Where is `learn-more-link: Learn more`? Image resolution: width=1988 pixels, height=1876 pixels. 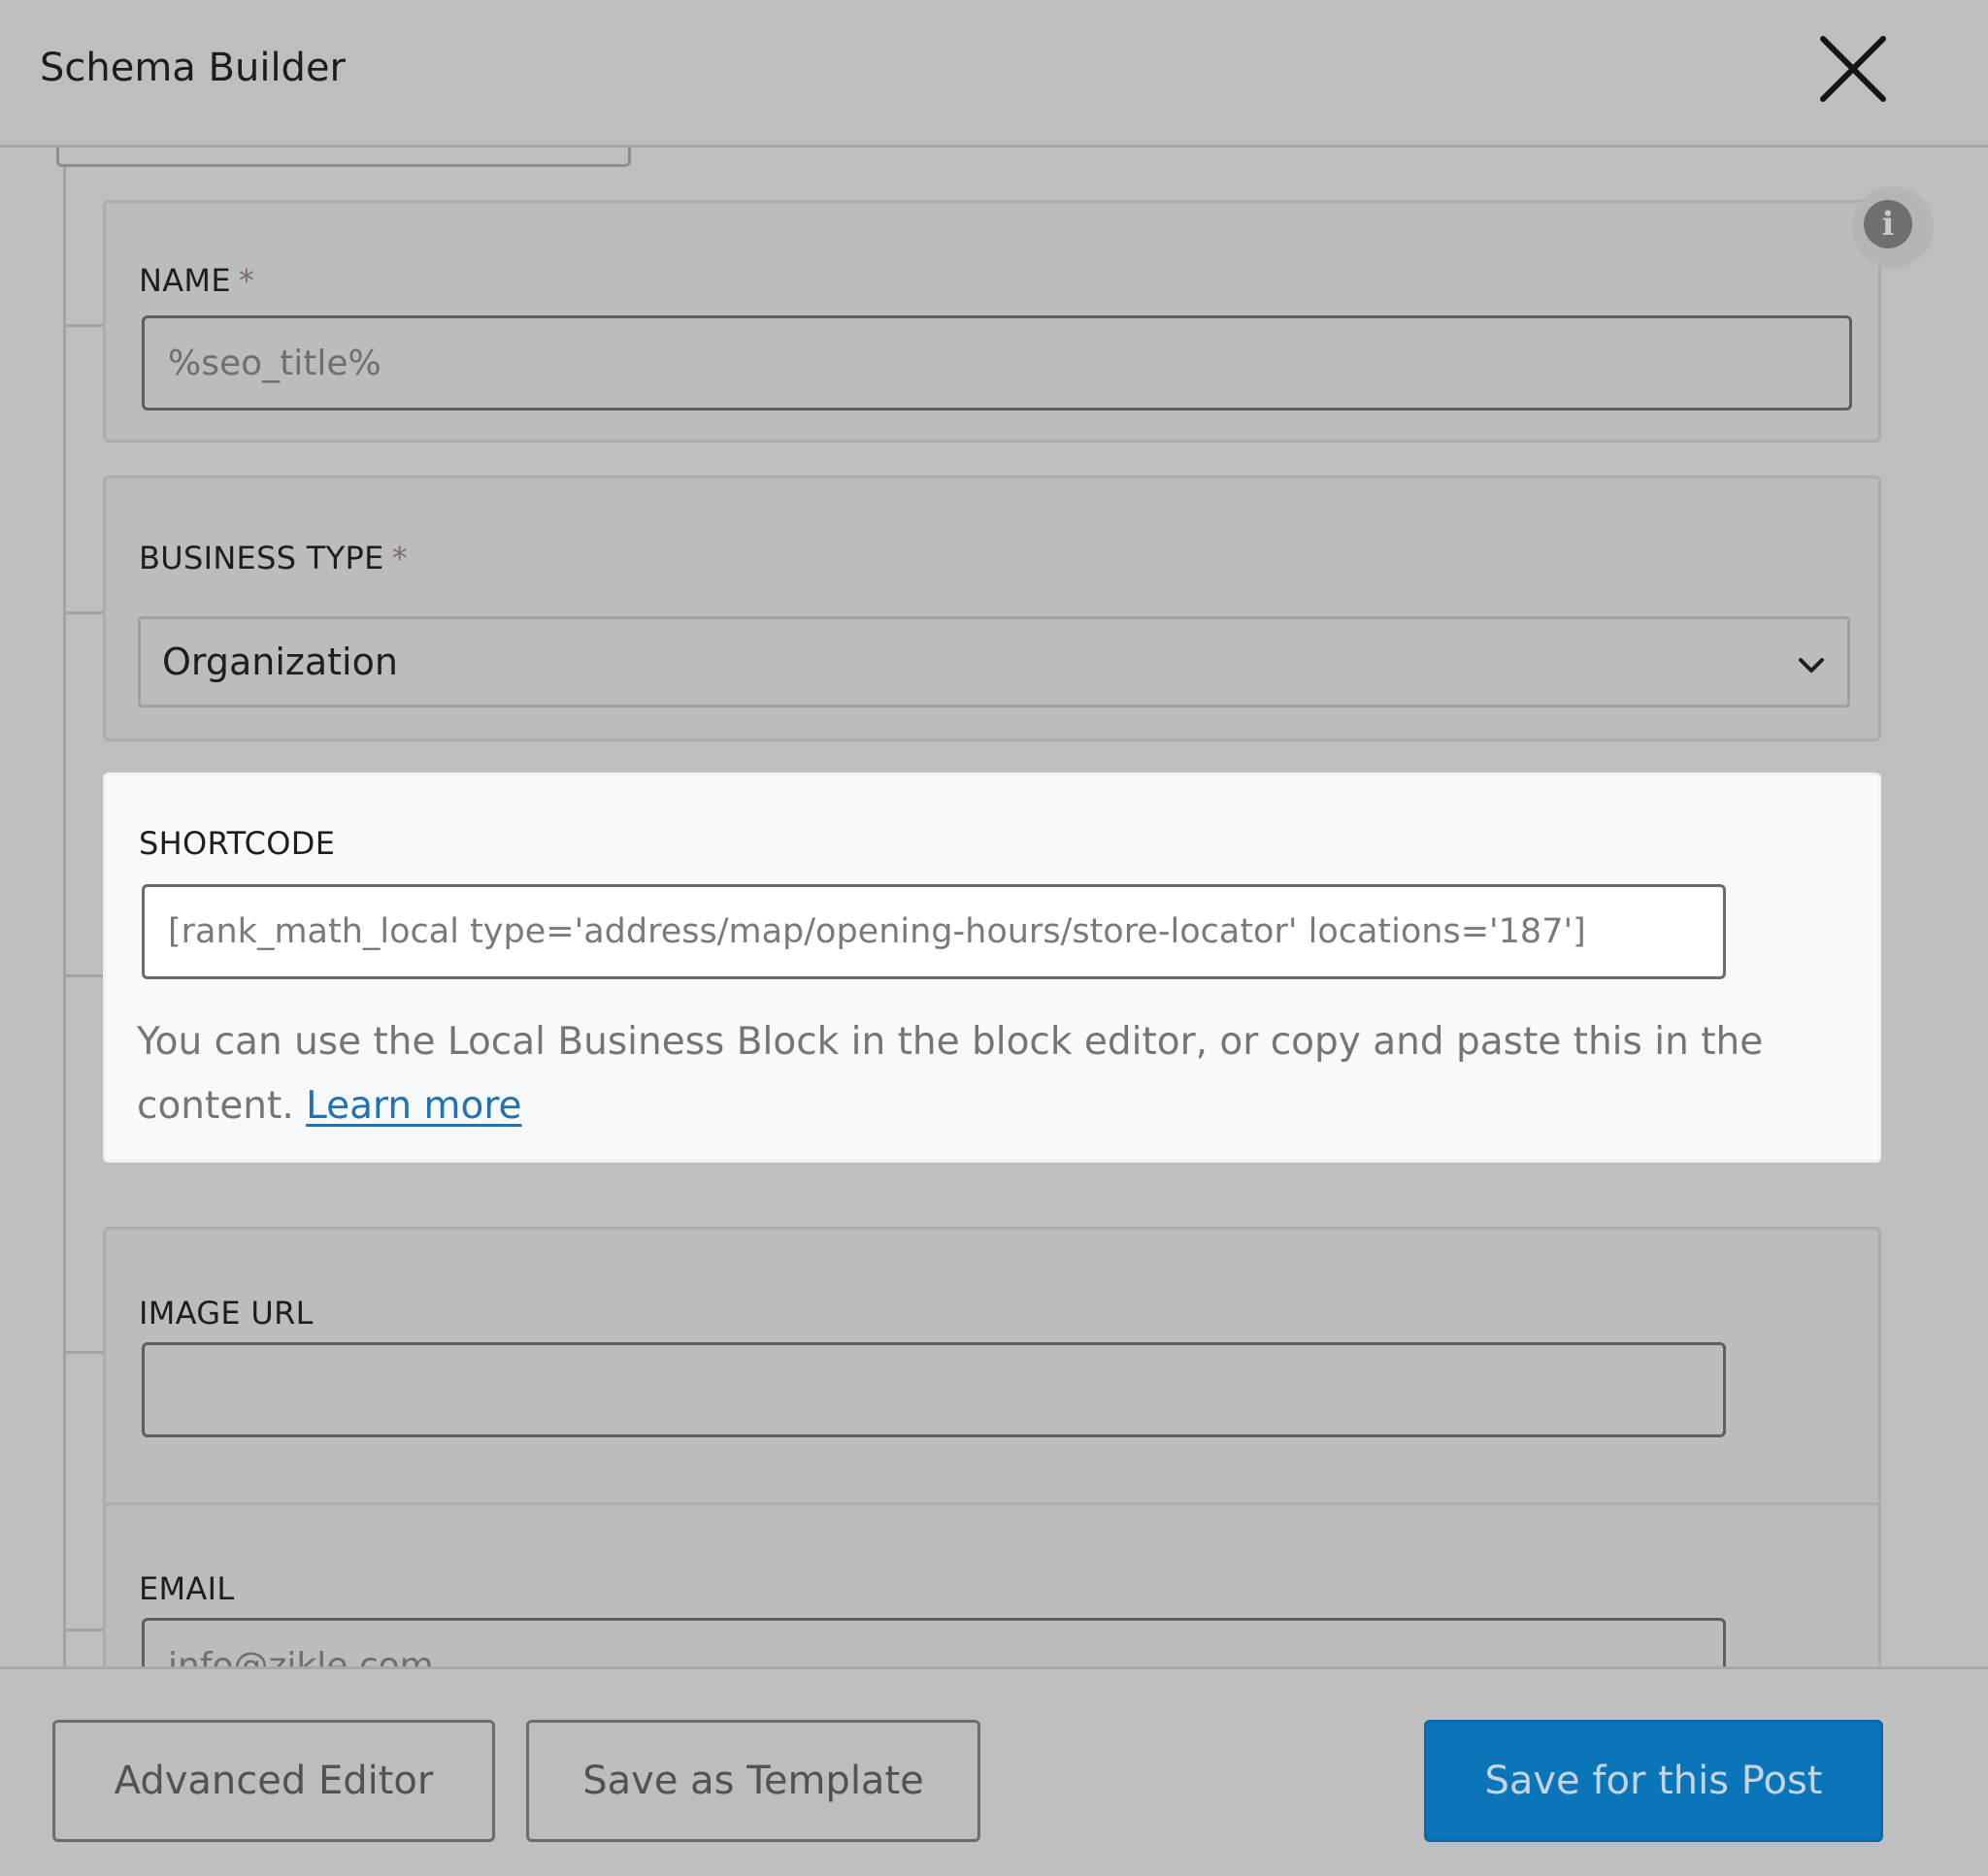
learn-more-link: Learn more is located at coordinates (414, 1106).